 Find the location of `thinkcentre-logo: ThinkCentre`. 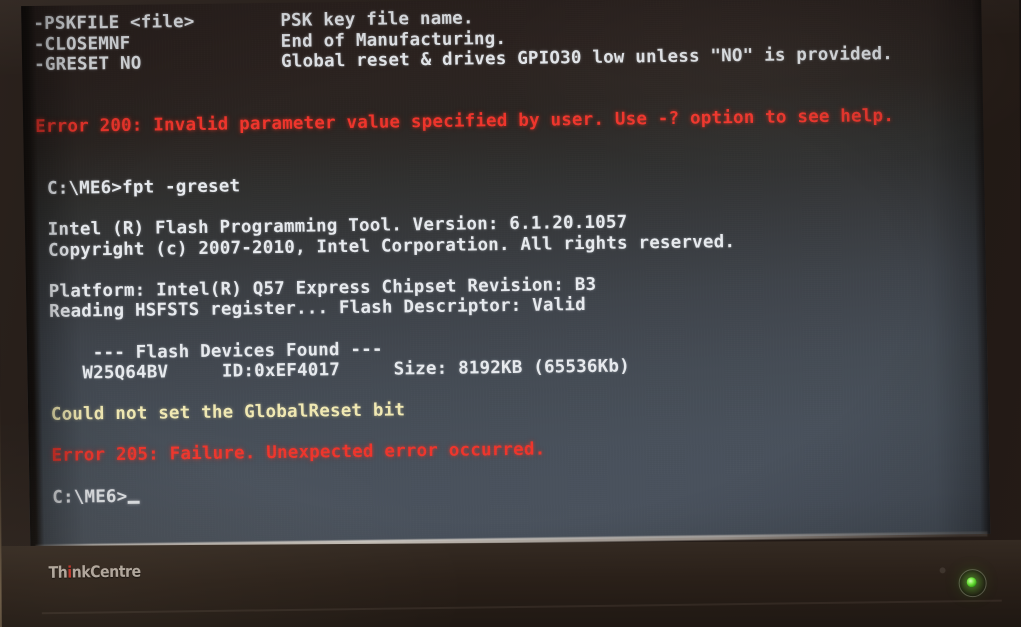

thinkcentre-logo: ThinkCentre is located at coordinates (94, 572).